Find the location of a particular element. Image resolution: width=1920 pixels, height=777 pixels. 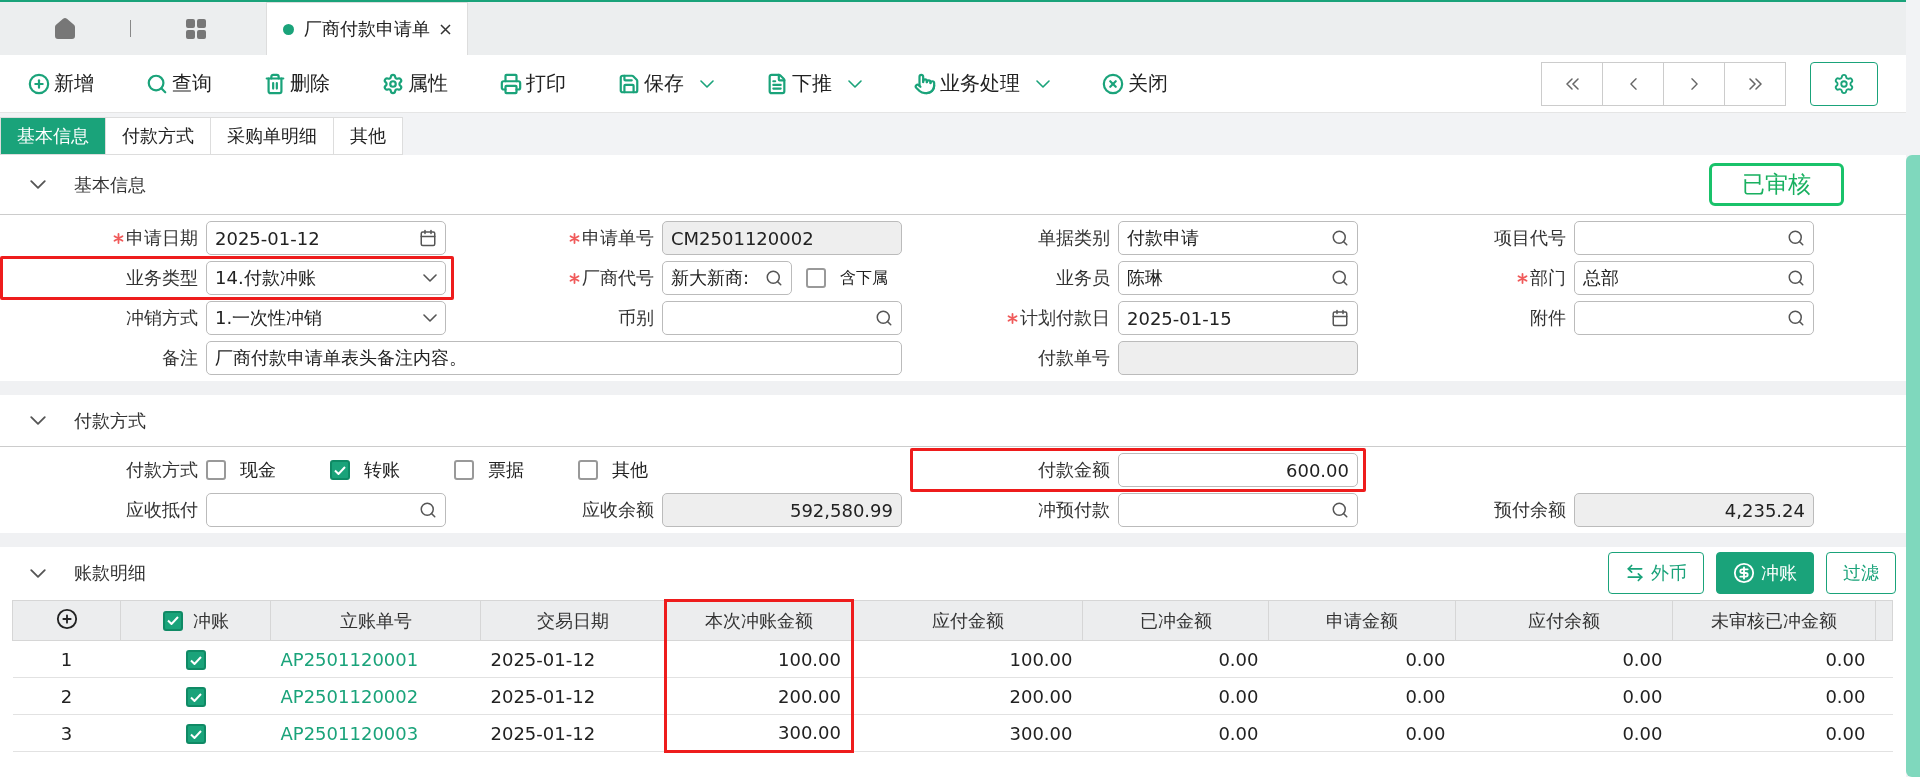

toolbar-button: 关闭 is located at coordinates (1135, 83).